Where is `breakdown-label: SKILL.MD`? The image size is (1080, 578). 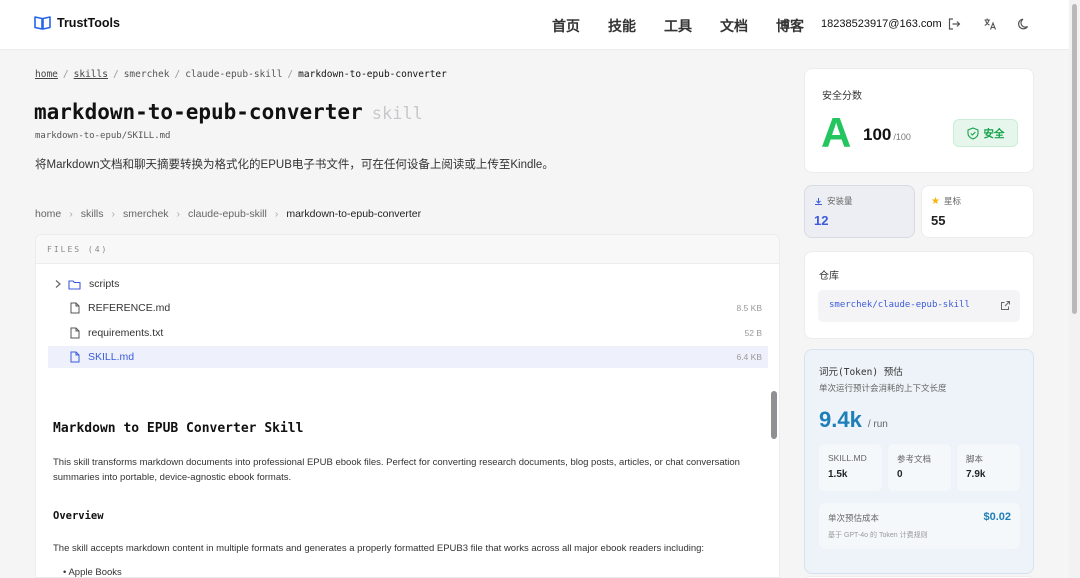 breakdown-label: SKILL.MD is located at coordinates (847, 458).